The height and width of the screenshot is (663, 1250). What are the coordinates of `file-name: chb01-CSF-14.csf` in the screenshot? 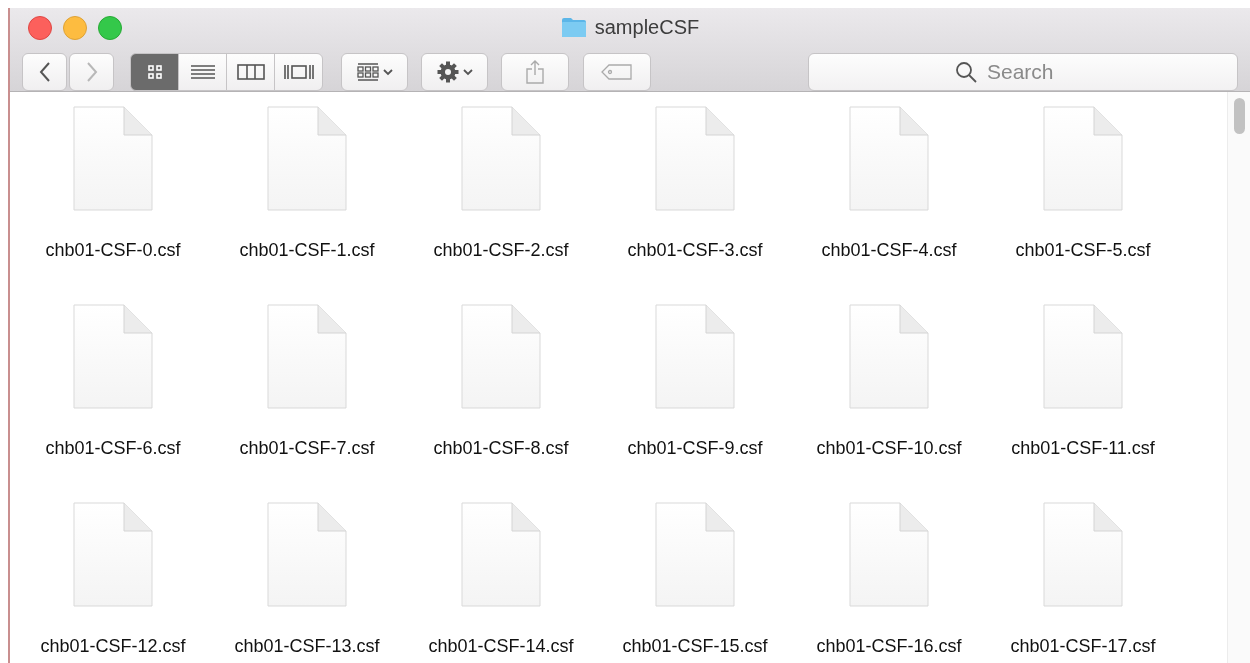 It's located at (501, 646).